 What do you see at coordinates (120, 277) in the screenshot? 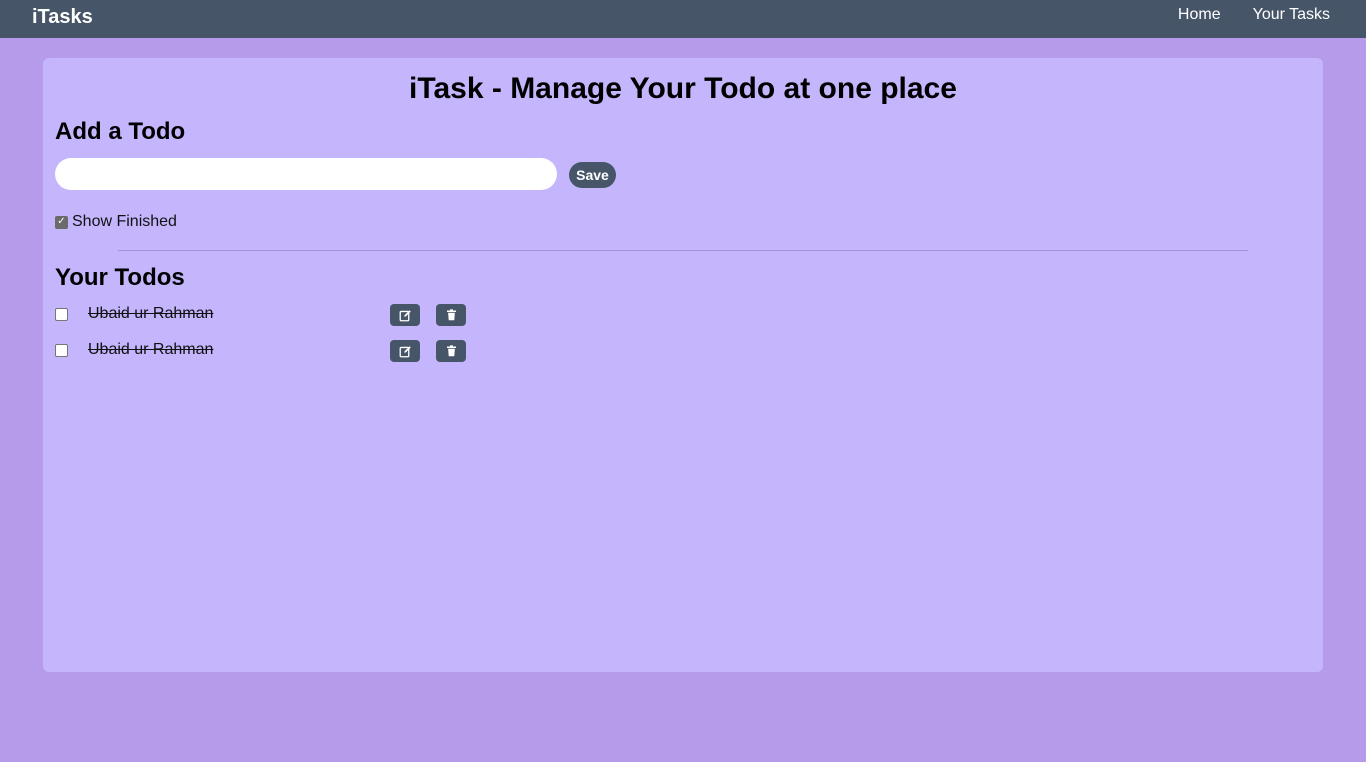
I see `your-todos-heading: Your Todos` at bounding box center [120, 277].